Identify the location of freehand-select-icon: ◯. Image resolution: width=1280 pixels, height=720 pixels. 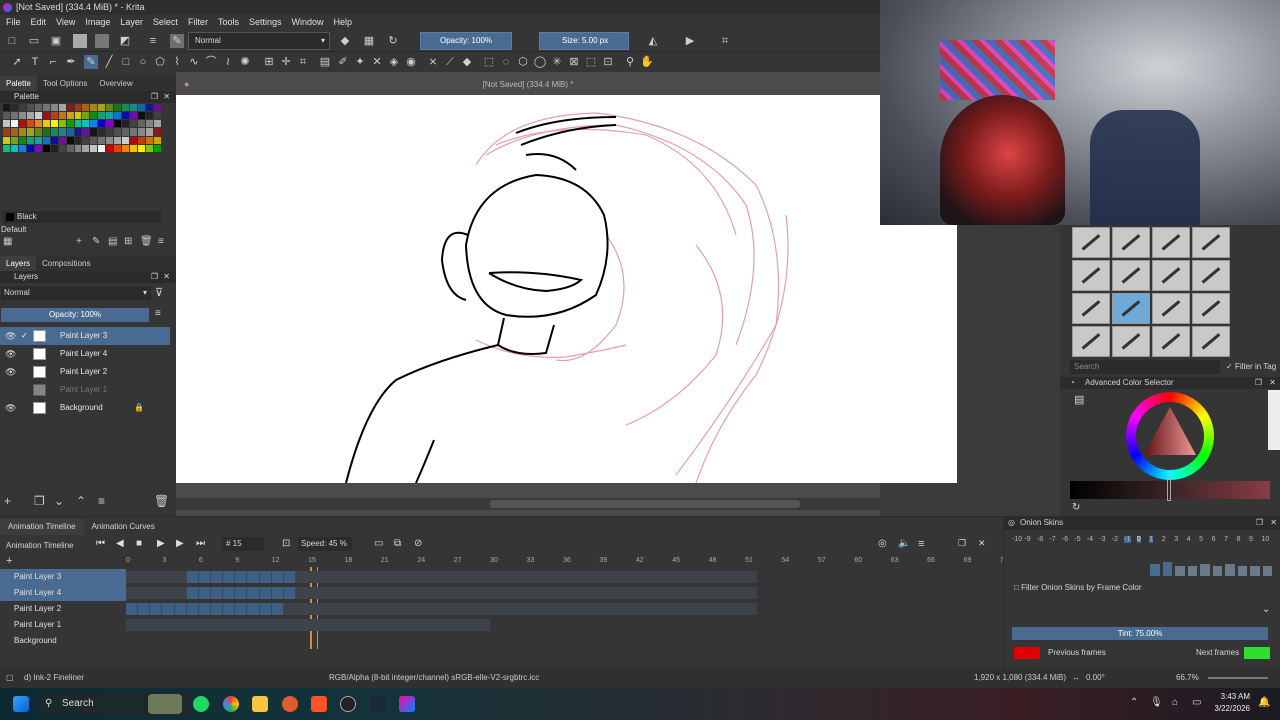
(540, 62).